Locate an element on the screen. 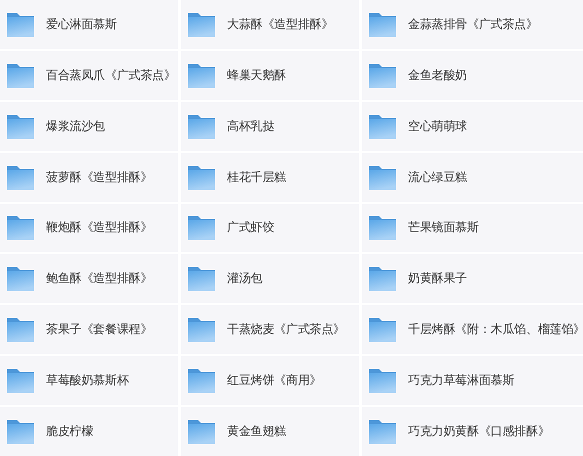  folder-item: 鞭炮酥《造型排酥》 is located at coordinates (89, 228).